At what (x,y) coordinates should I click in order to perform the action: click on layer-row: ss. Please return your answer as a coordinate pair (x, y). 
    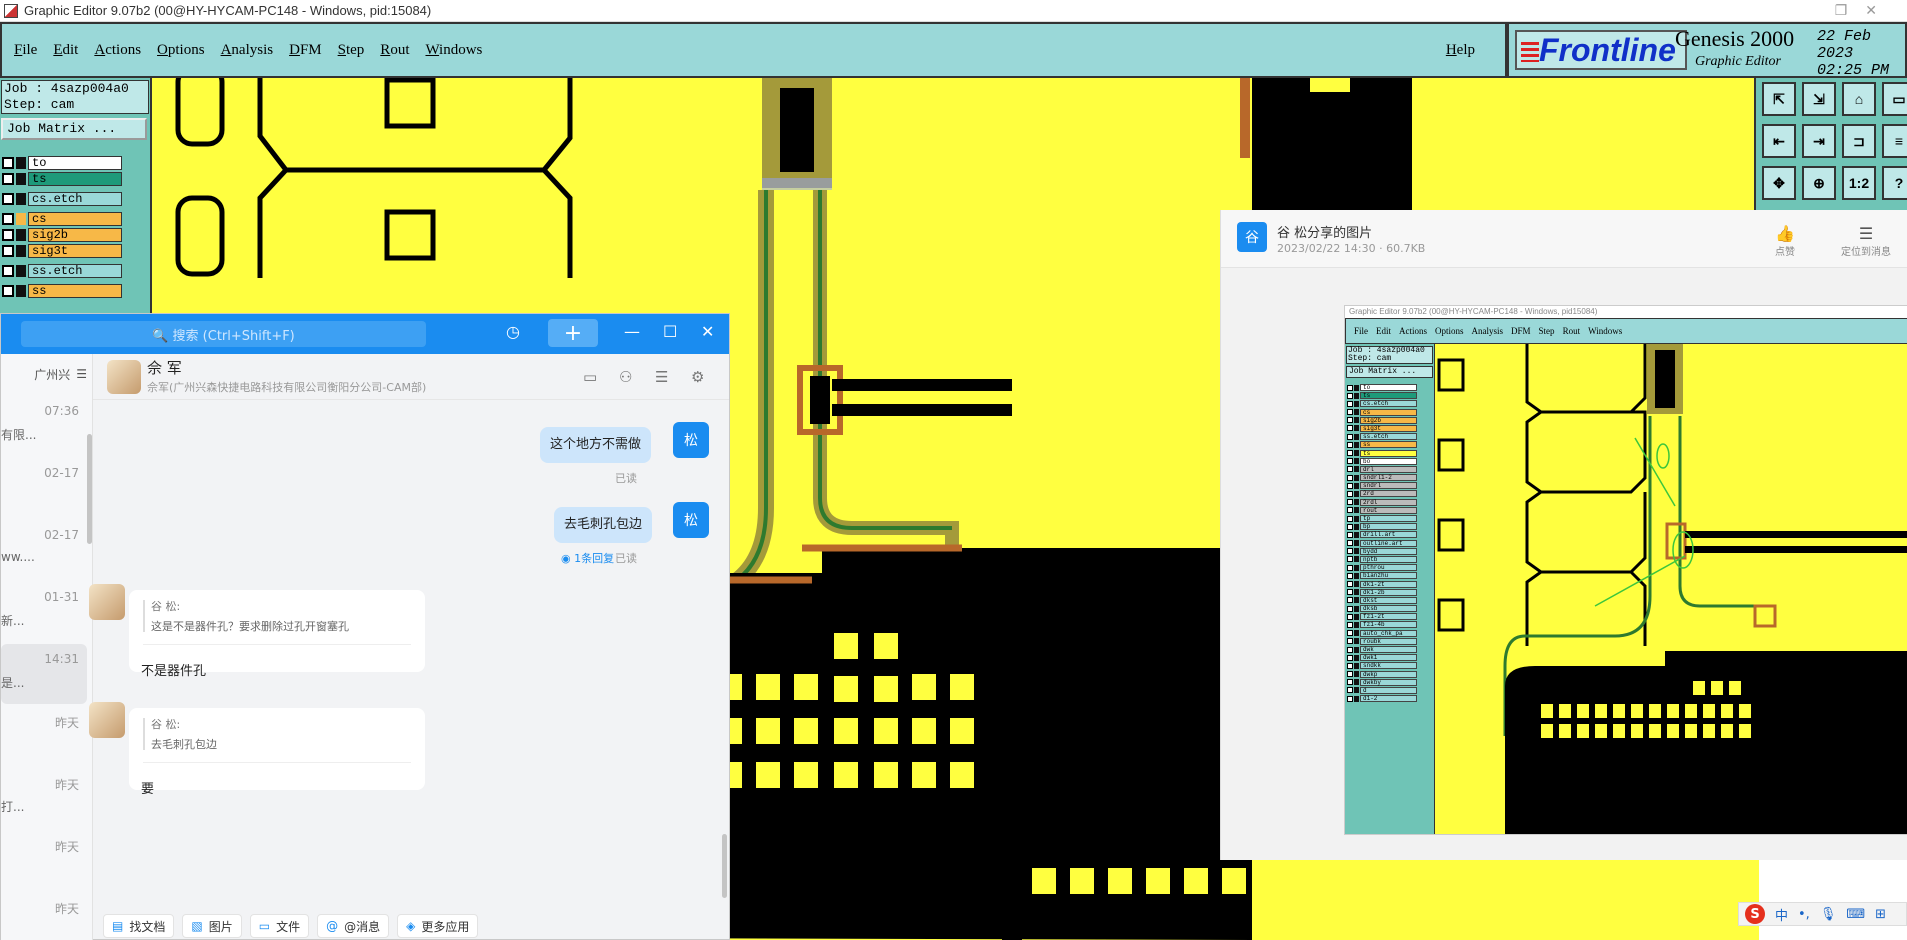
    Looking at the image, I should click on (62, 291).